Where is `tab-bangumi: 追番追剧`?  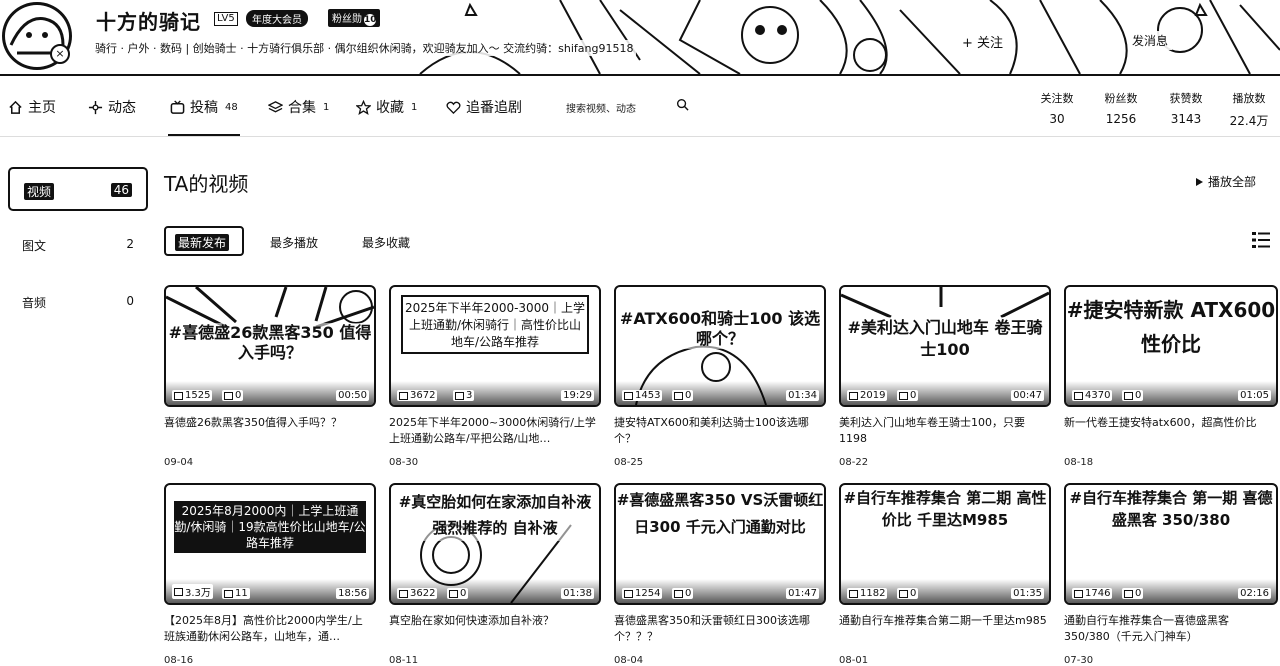 tab-bangumi: 追番追剧 is located at coordinates (484, 107).